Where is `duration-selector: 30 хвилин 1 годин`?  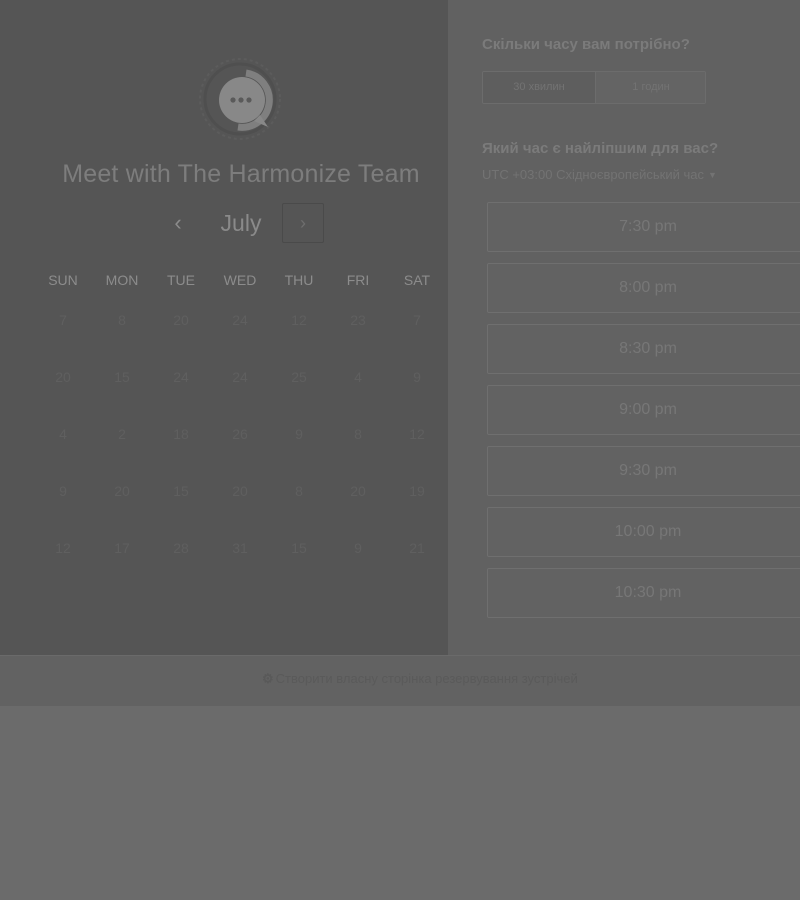 duration-selector: 30 хвилин 1 годин is located at coordinates (594, 87).